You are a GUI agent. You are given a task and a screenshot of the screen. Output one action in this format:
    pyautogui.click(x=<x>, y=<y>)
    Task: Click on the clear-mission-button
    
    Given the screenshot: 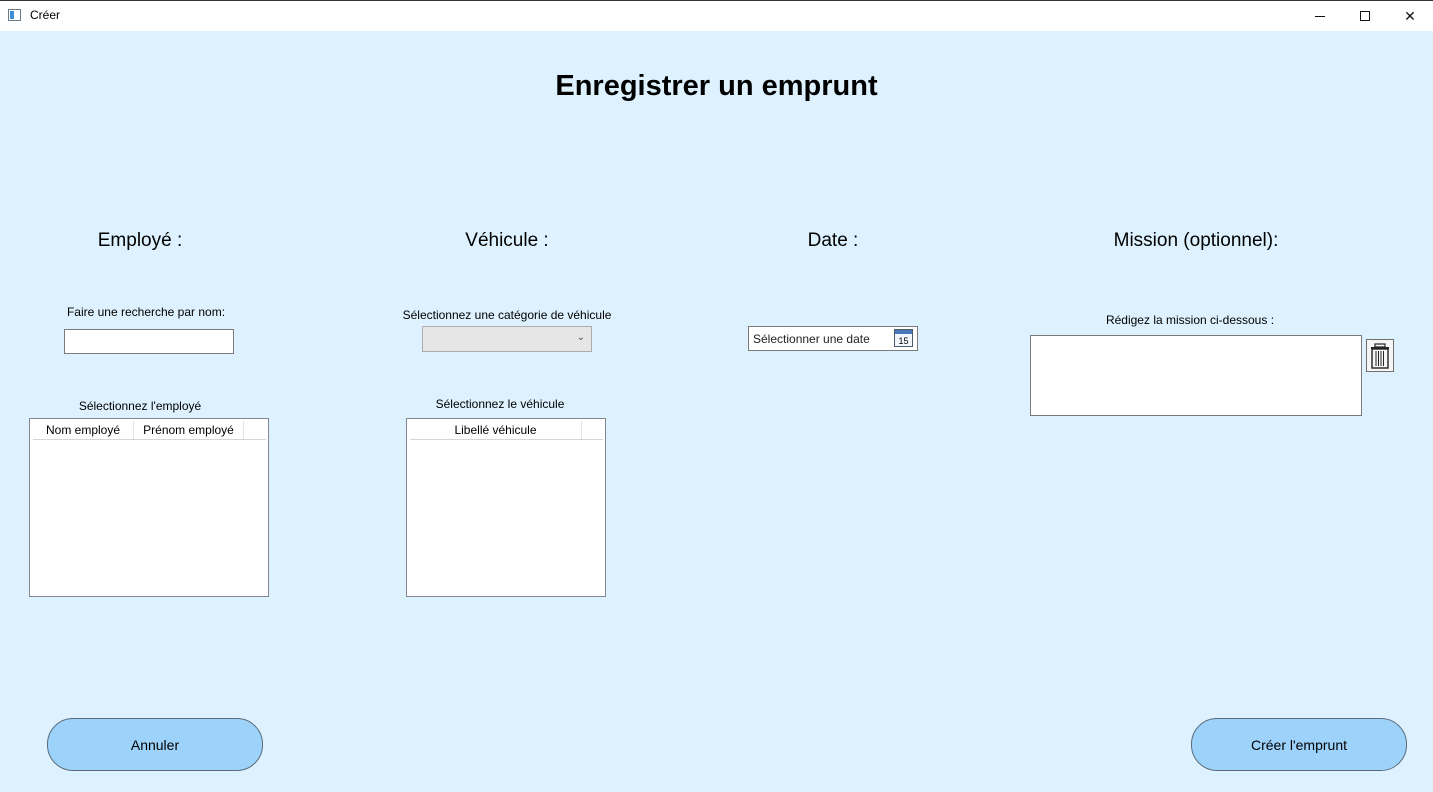 What is the action you would take?
    pyautogui.click(x=1380, y=355)
    